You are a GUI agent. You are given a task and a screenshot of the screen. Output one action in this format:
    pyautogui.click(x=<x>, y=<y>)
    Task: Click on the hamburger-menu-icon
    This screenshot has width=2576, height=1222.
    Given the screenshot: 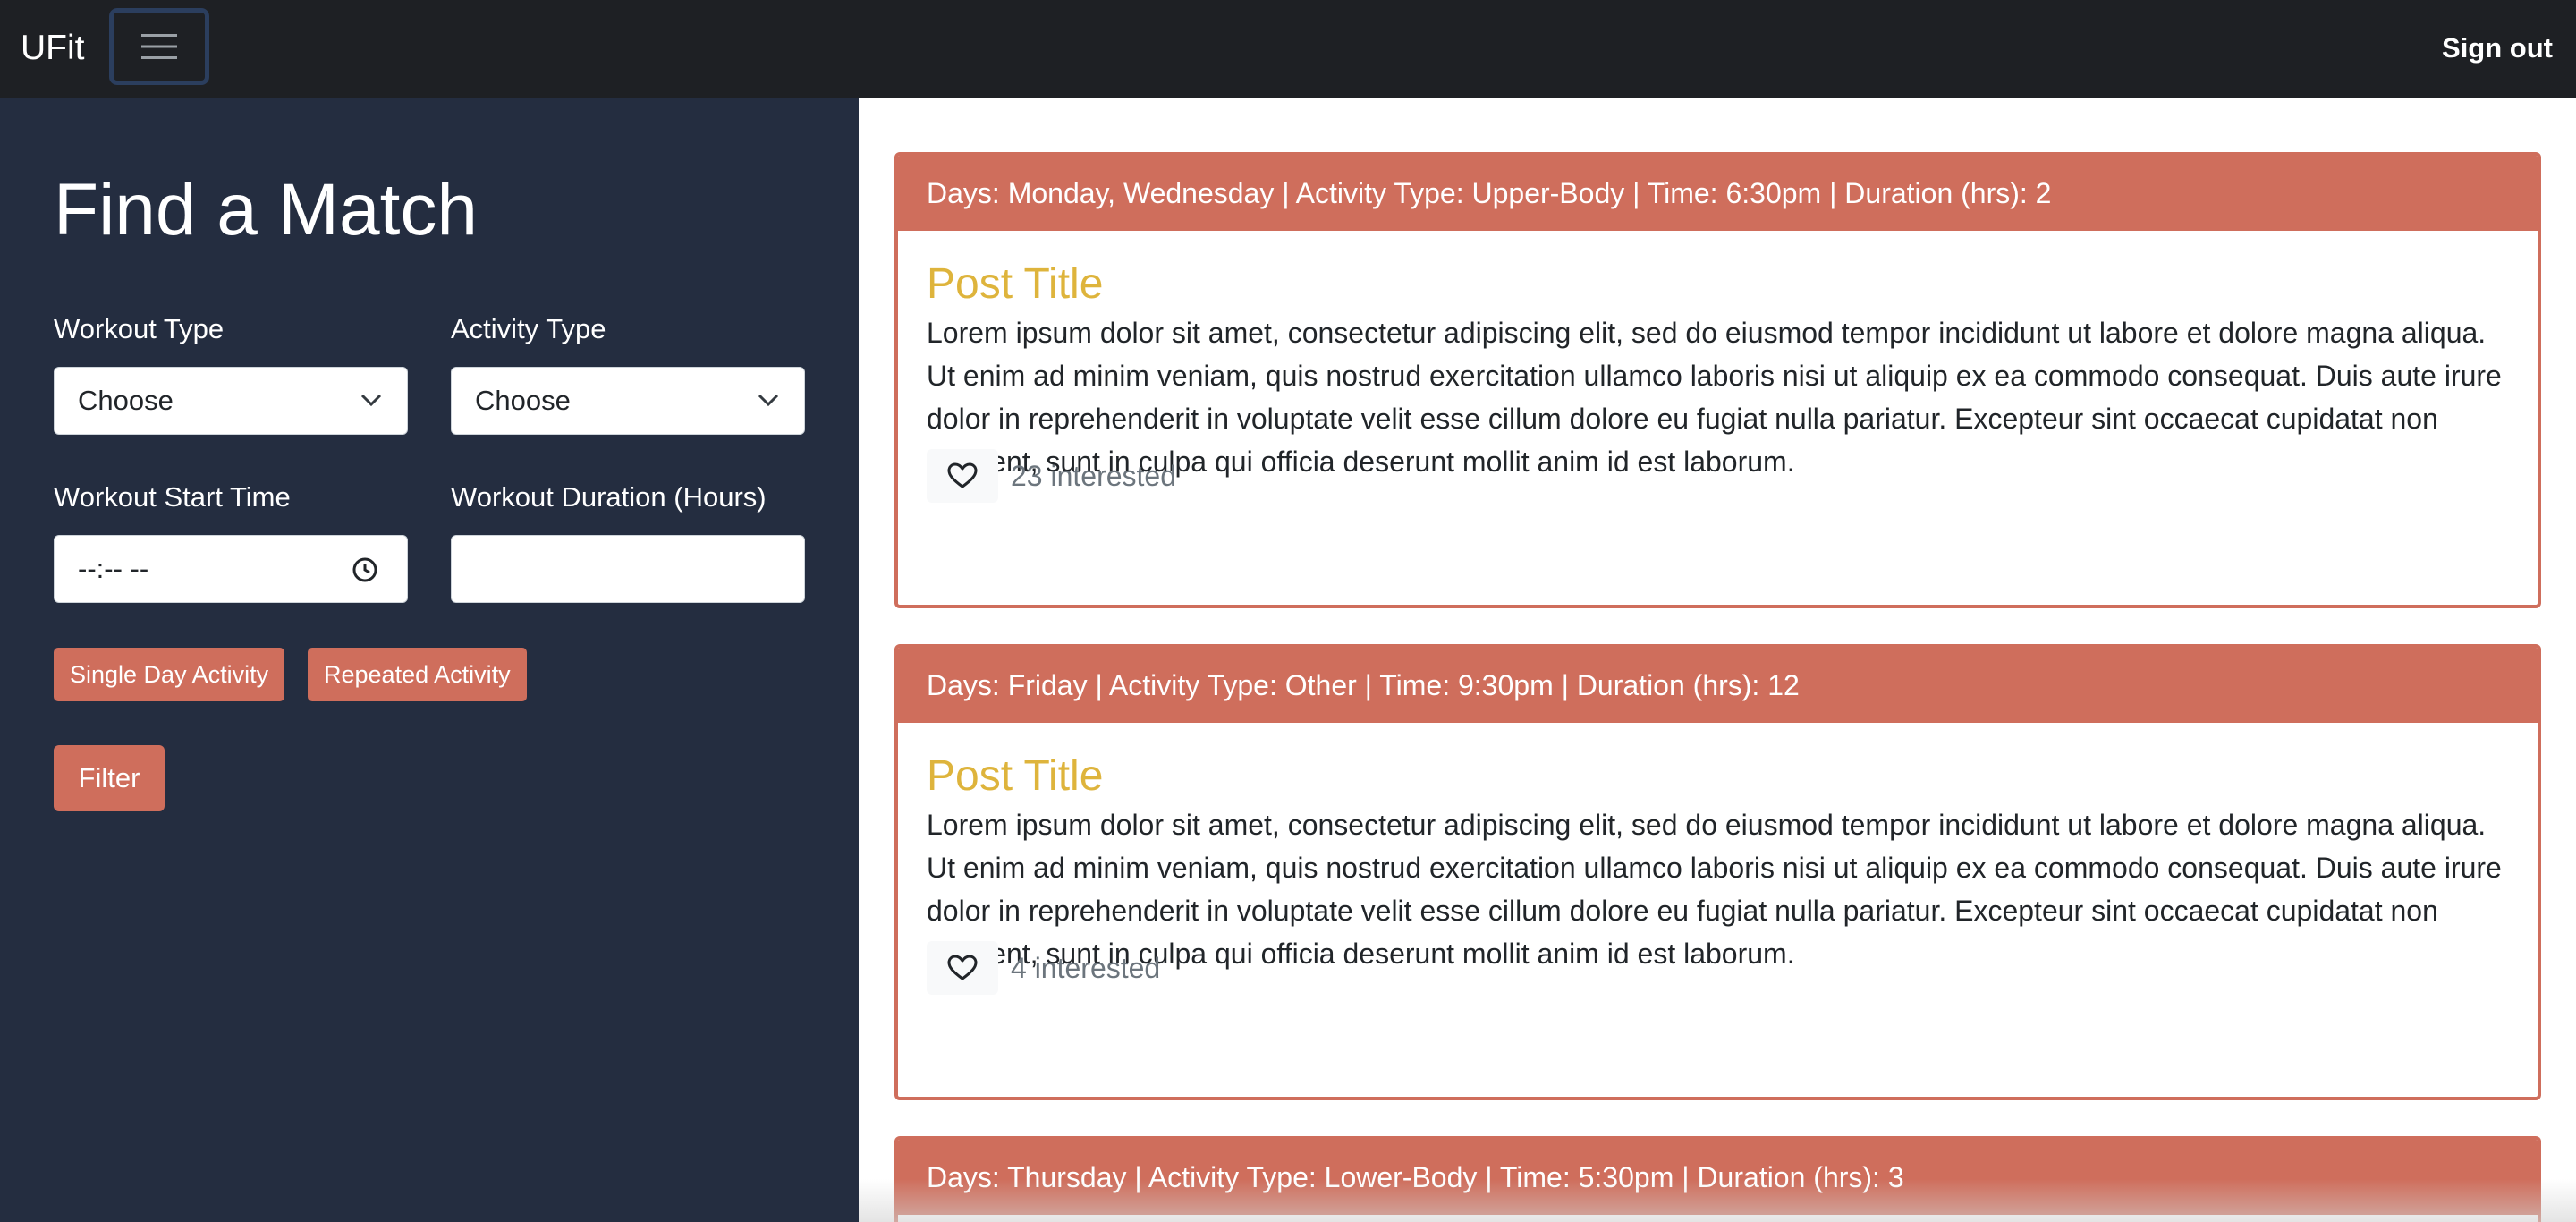 What is the action you would take?
    pyautogui.click(x=159, y=46)
    